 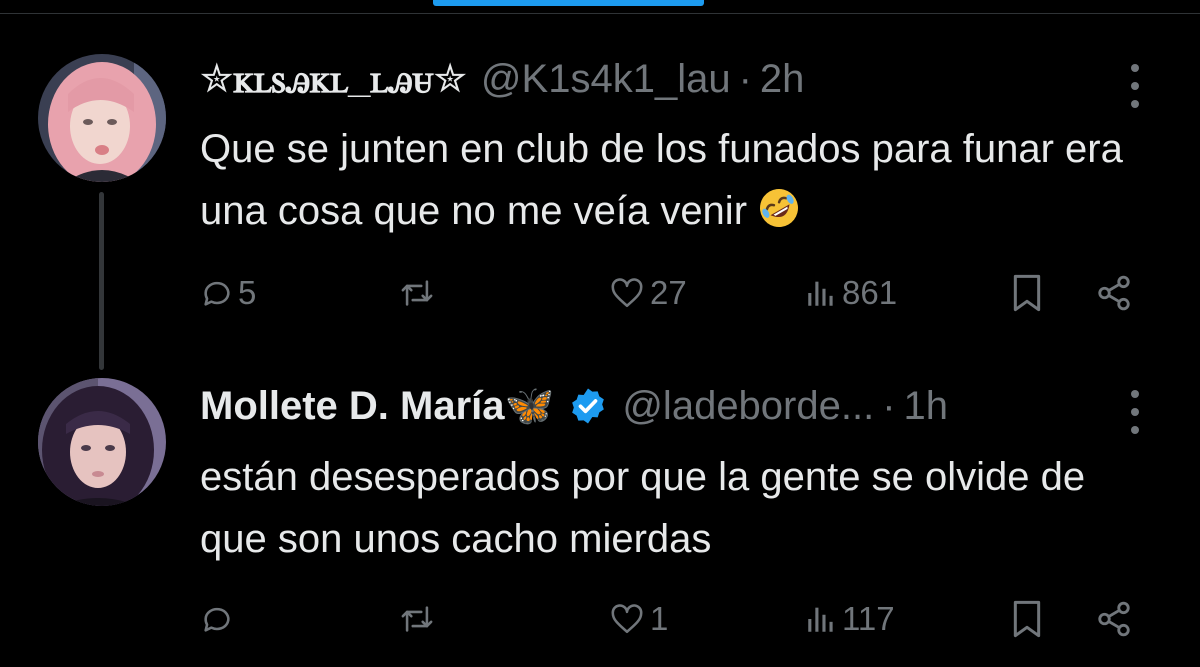 What do you see at coordinates (247, 292) in the screenshot?
I see `reply-count: 5` at bounding box center [247, 292].